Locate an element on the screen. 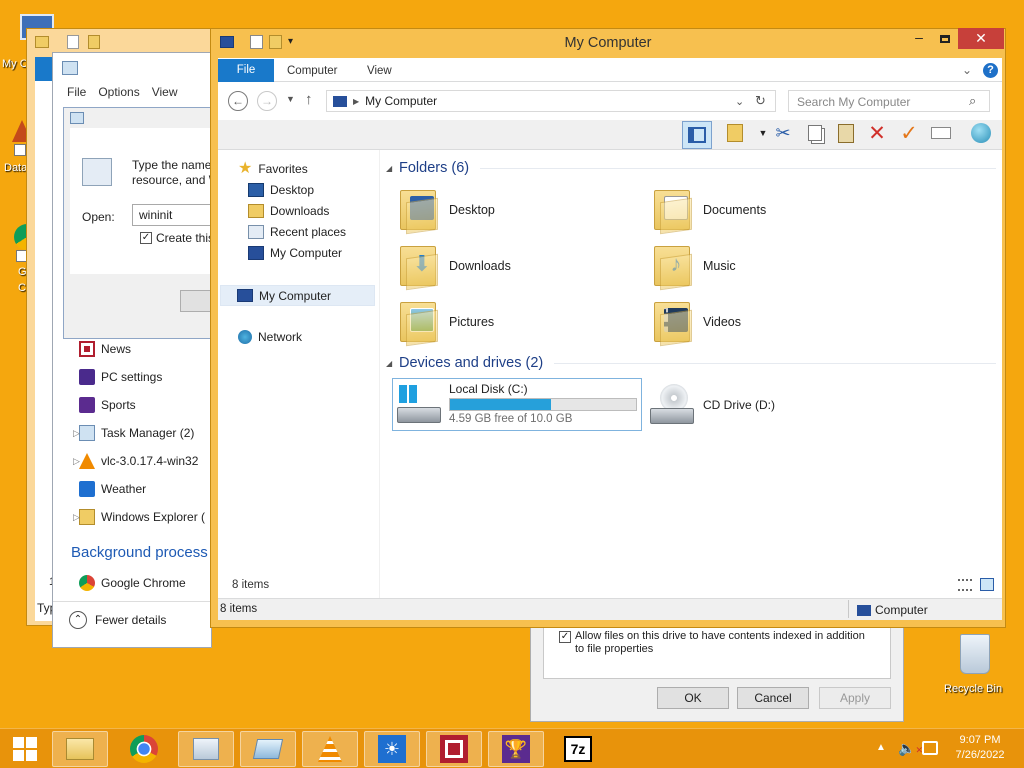  checkmark-icon: ✓ is located at coordinates (909, 133).